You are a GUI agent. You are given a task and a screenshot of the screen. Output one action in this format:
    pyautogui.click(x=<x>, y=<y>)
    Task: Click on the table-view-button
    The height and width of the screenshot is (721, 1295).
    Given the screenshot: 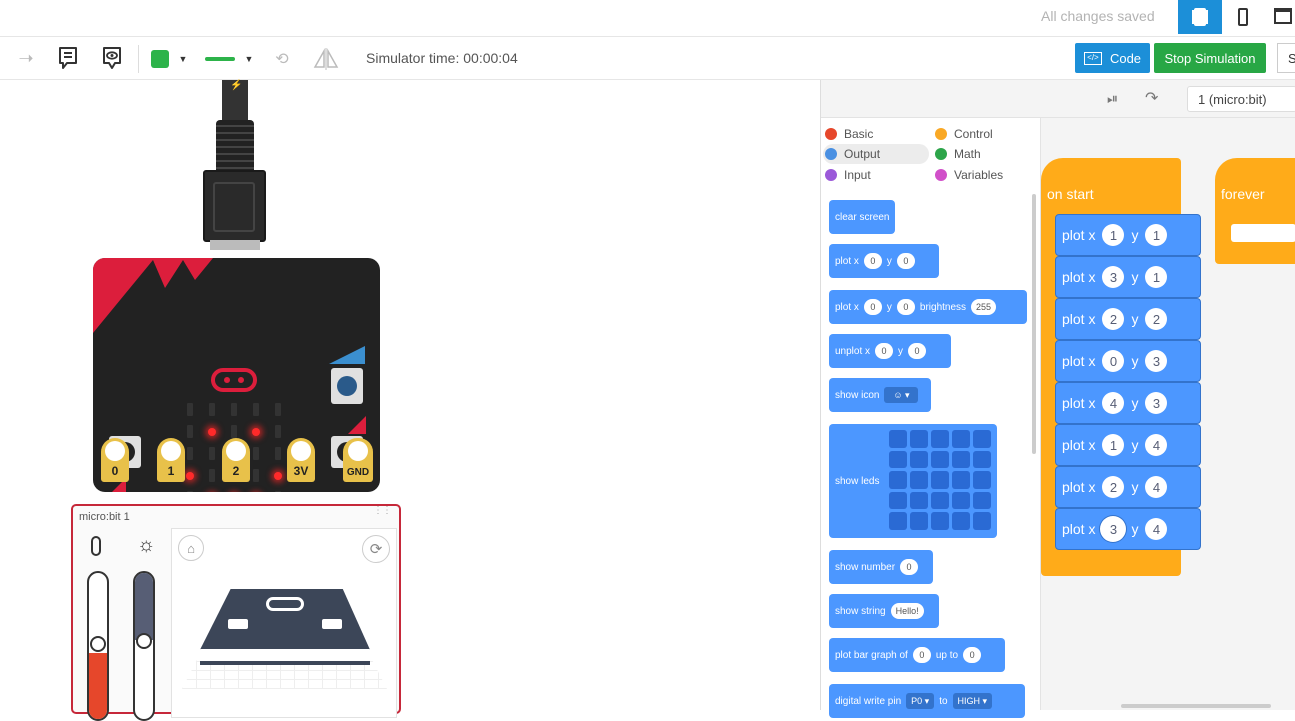 What is the action you would take?
    pyautogui.click(x=1283, y=16)
    